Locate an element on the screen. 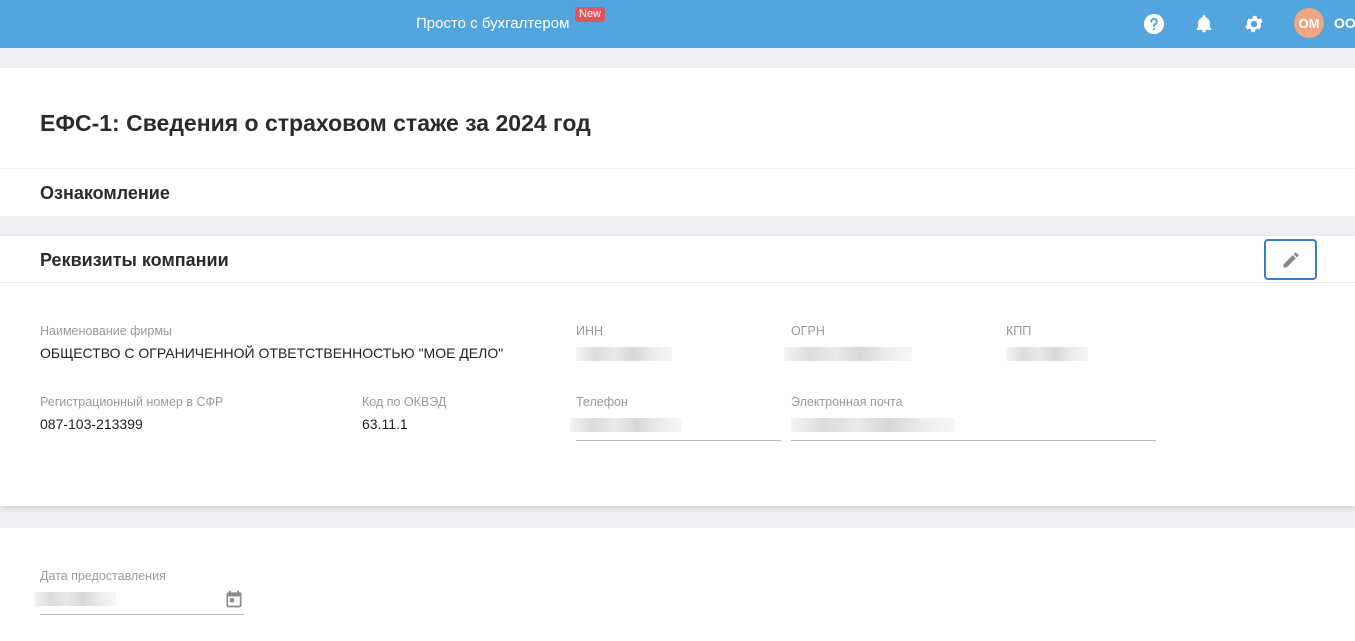 The height and width of the screenshot is (641, 1355). promo-link: Просто с бухгалтером is located at coordinates (492, 23).